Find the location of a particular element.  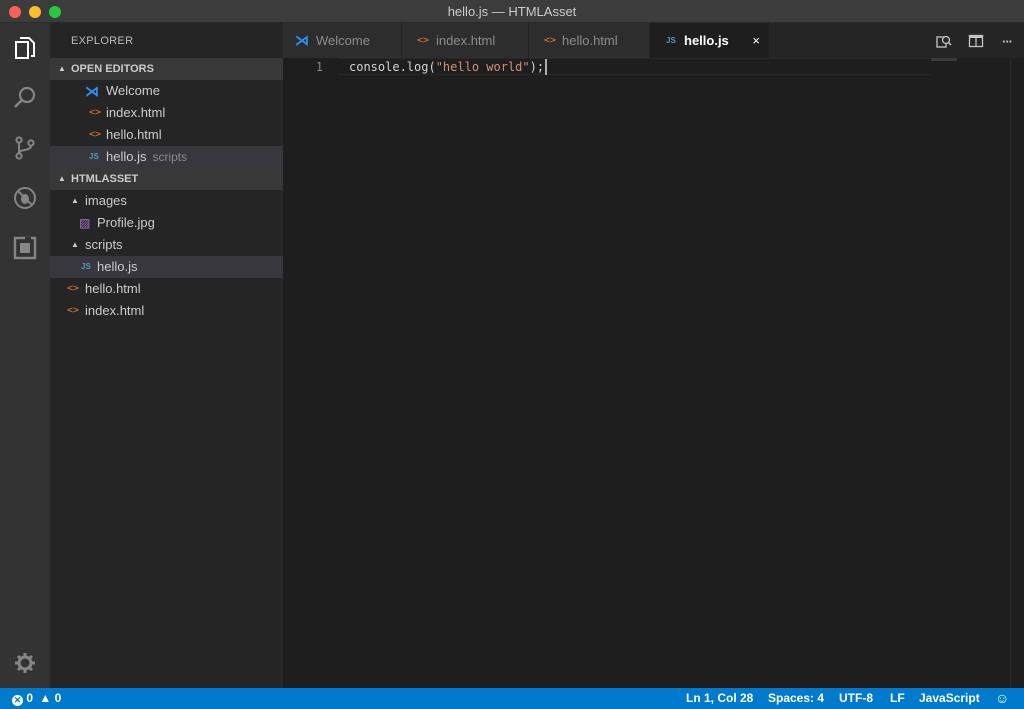

open-editor-item-hello-js: JS hello.js scripts is located at coordinates (166, 157).